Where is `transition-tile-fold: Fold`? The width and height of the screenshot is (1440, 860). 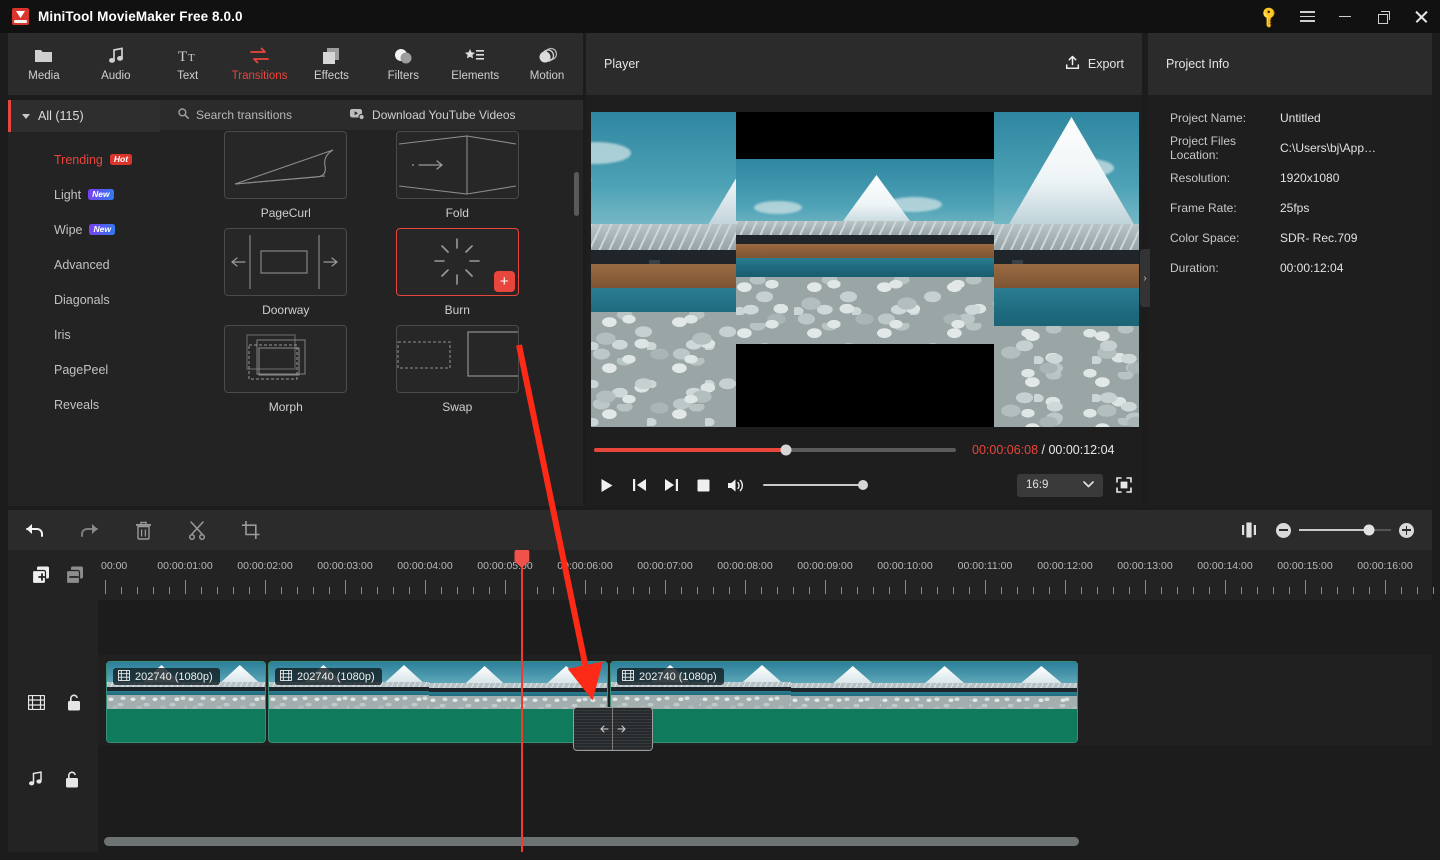 transition-tile-fold: Fold is located at coordinates (458, 179).